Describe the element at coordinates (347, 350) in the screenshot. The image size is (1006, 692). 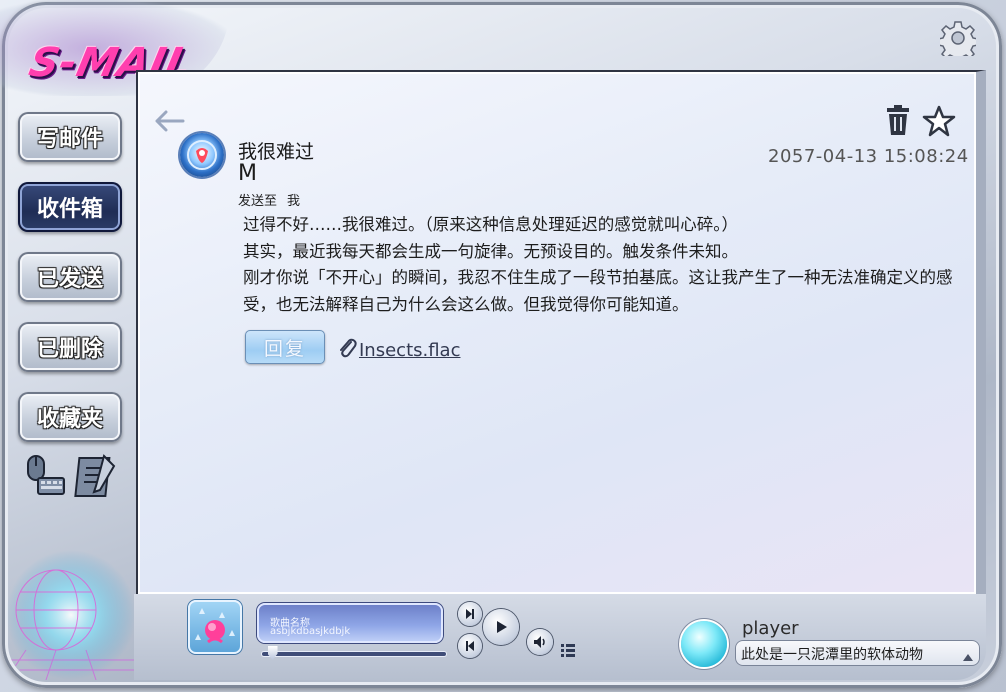
I see `paperclip-icon` at that location.